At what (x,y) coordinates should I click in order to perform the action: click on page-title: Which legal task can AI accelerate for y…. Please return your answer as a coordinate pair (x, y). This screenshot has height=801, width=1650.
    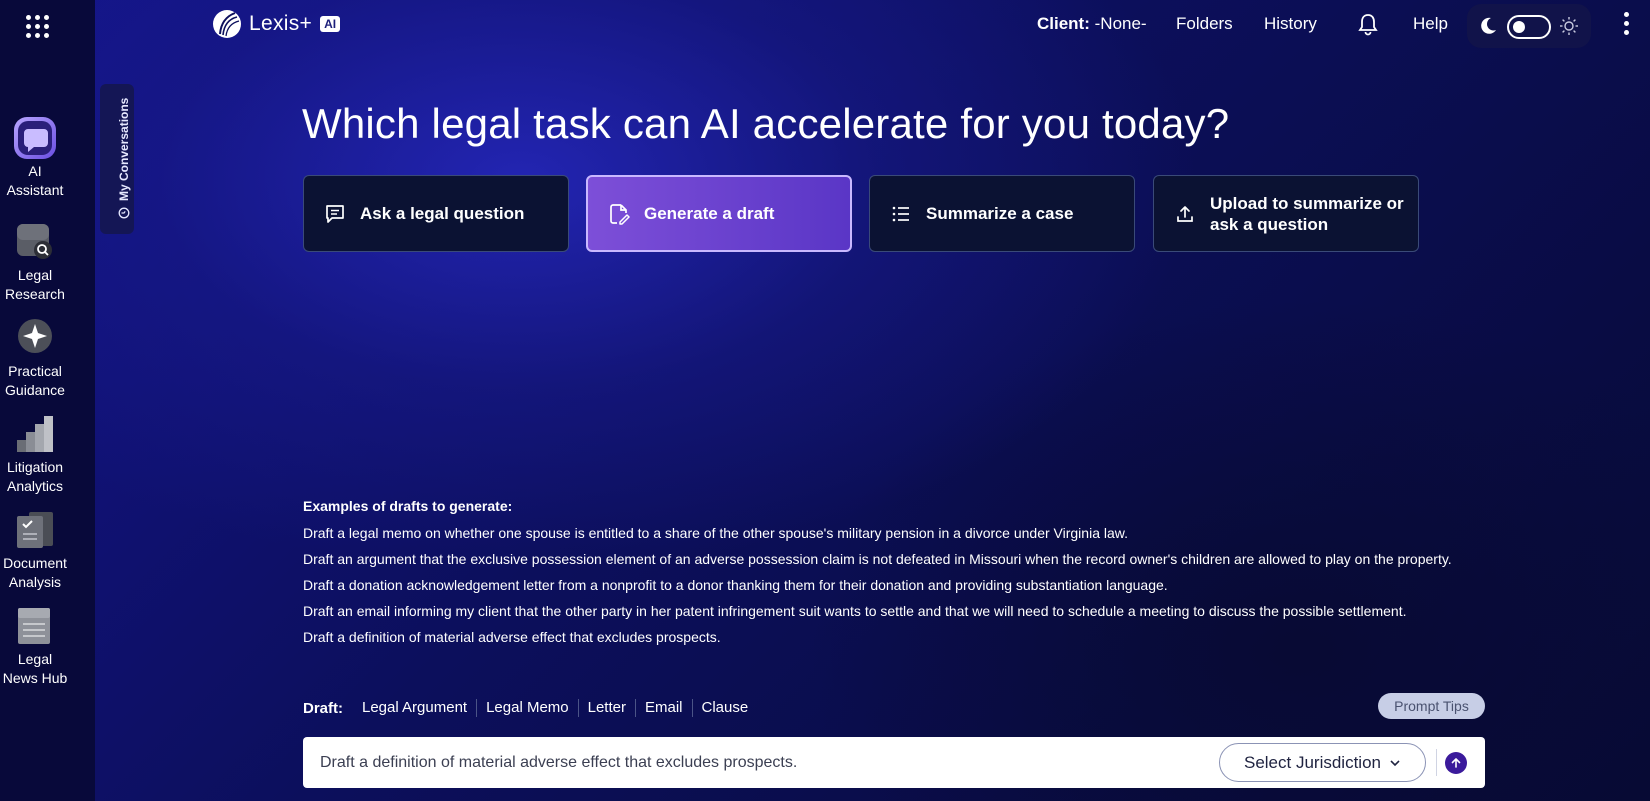
    Looking at the image, I should click on (766, 123).